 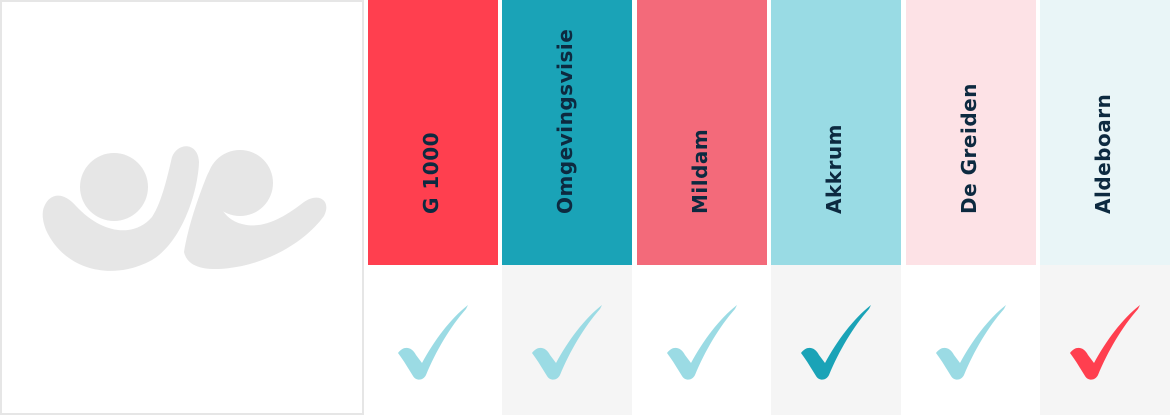 I want to click on column-header: De Greiden, so click(x=971, y=132).